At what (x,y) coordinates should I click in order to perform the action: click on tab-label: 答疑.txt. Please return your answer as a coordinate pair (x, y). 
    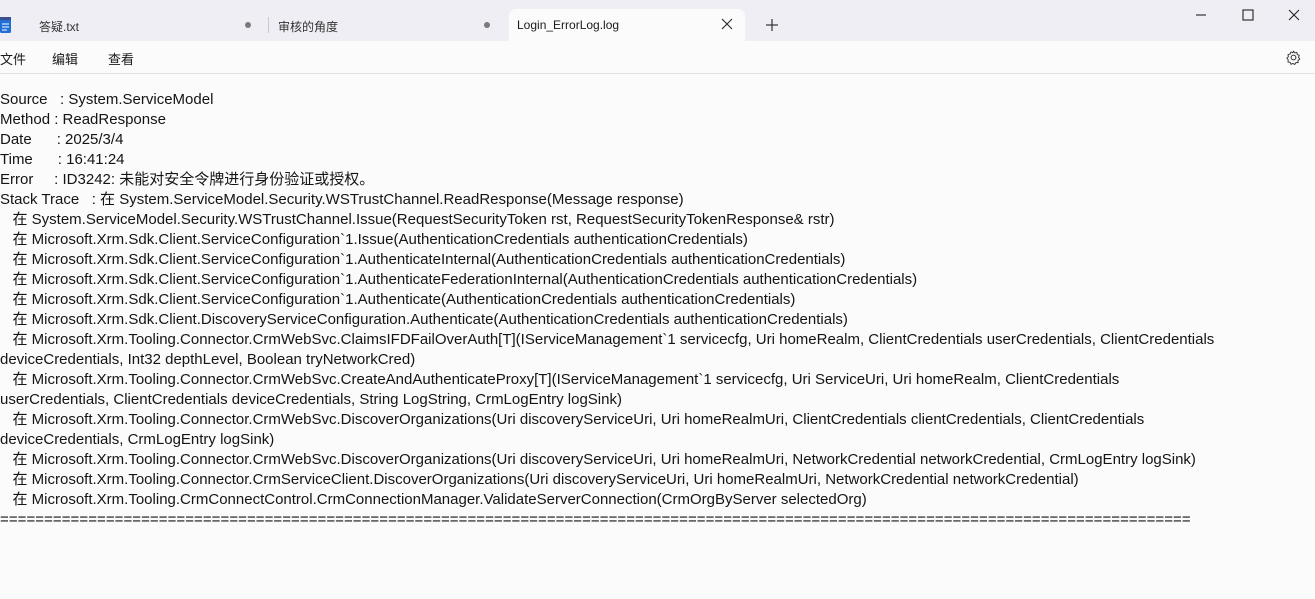
    Looking at the image, I should click on (59, 27).